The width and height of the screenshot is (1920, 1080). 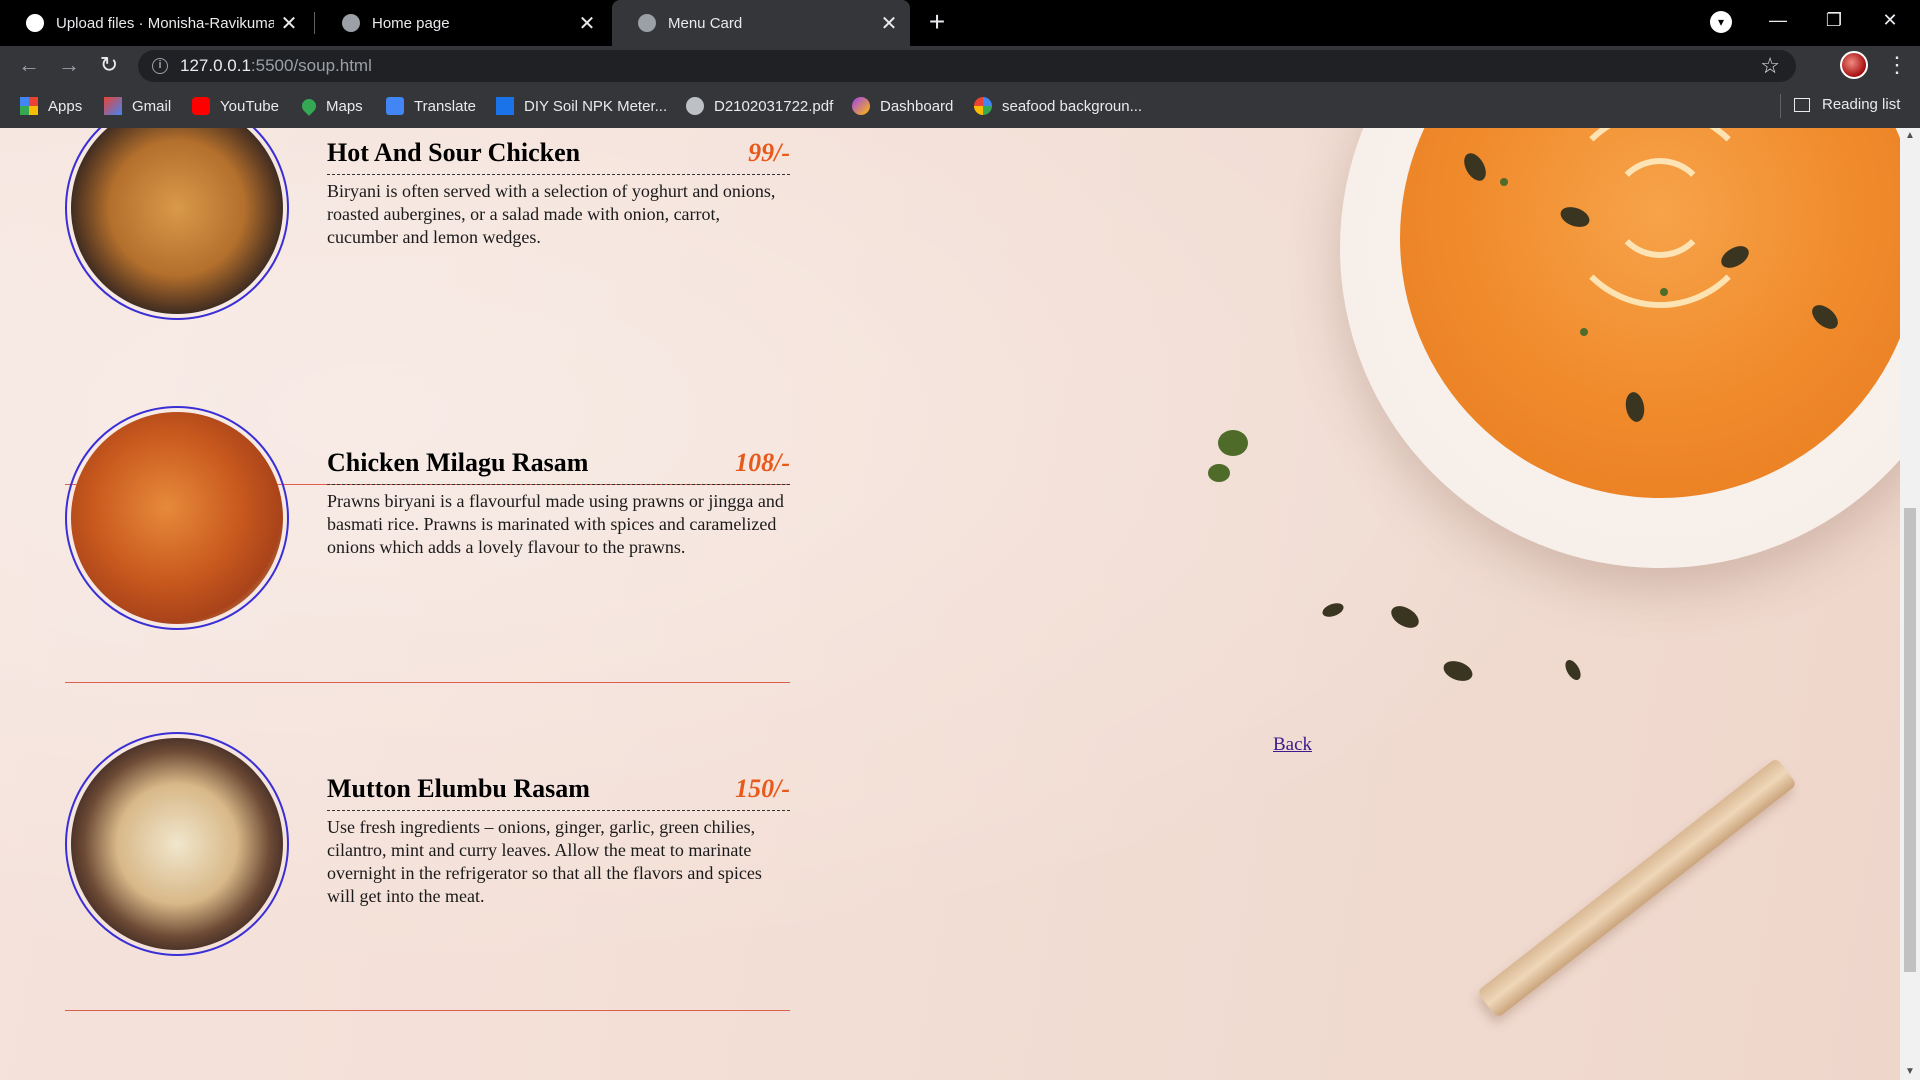 I want to click on bookmark-label: Dashboard, so click(x=917, y=106).